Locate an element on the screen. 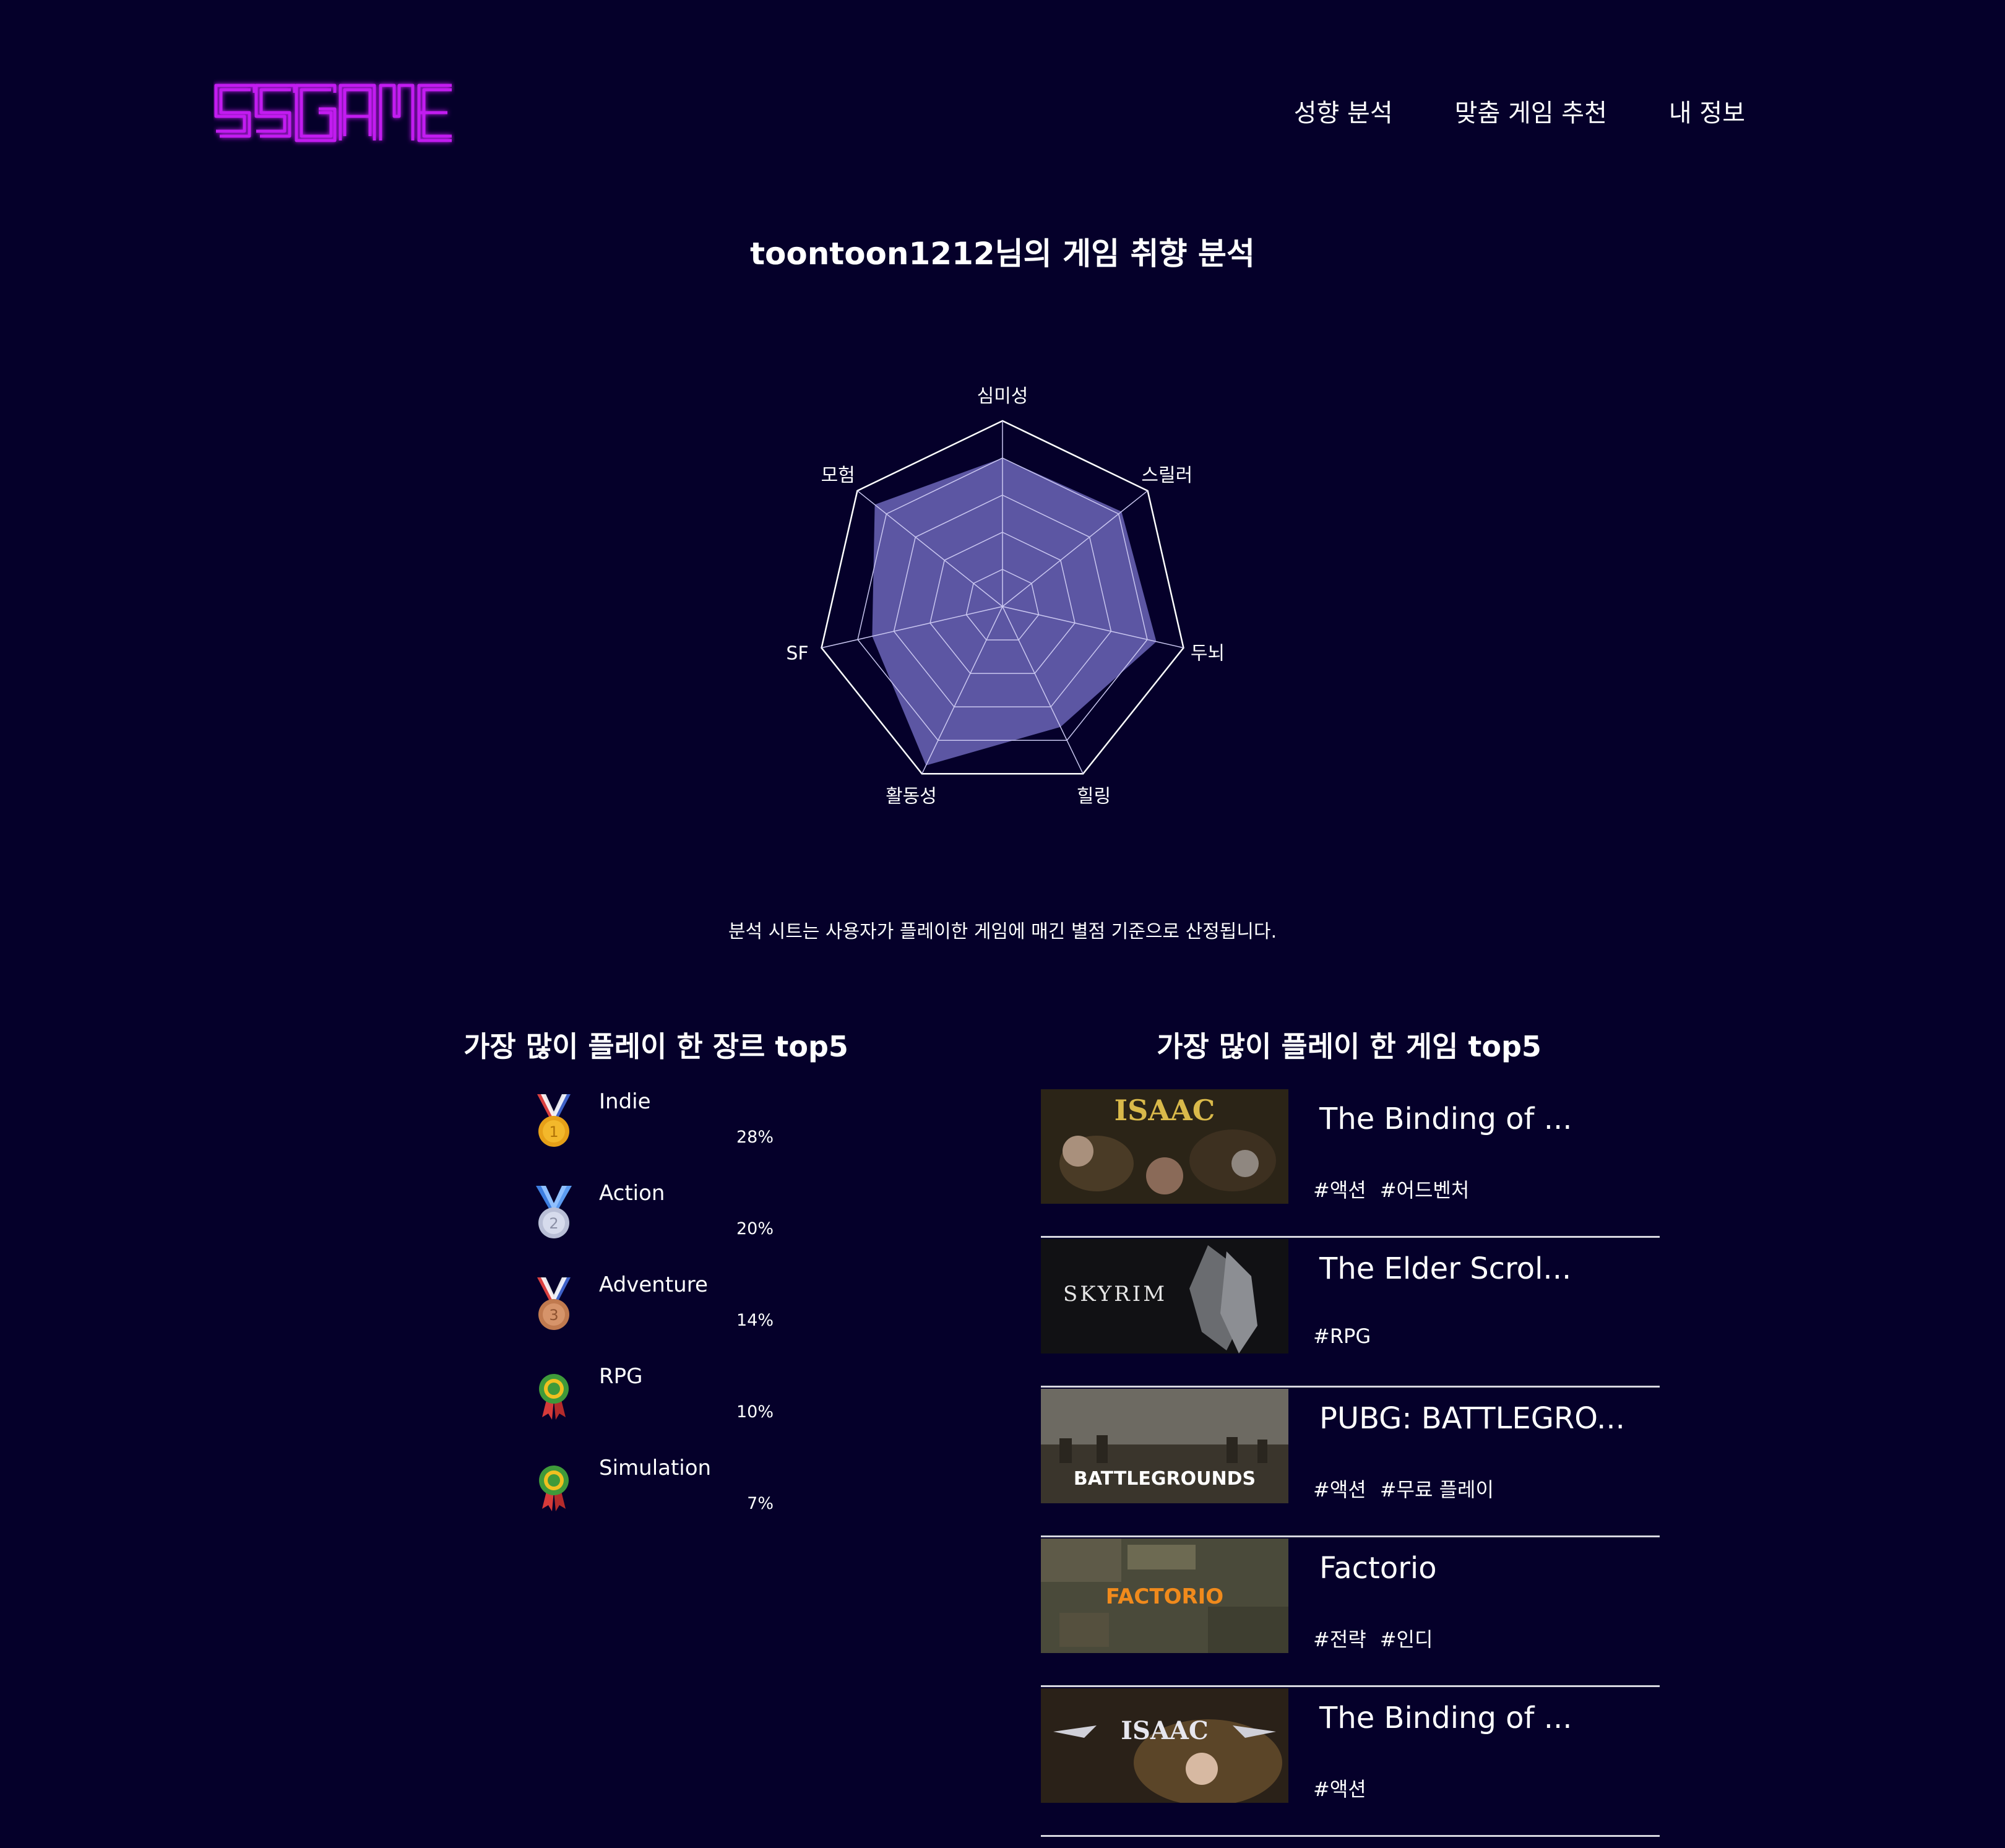 This screenshot has height=1848, width=2005. genre-item: 1 Indie 28% is located at coordinates (662, 1135).